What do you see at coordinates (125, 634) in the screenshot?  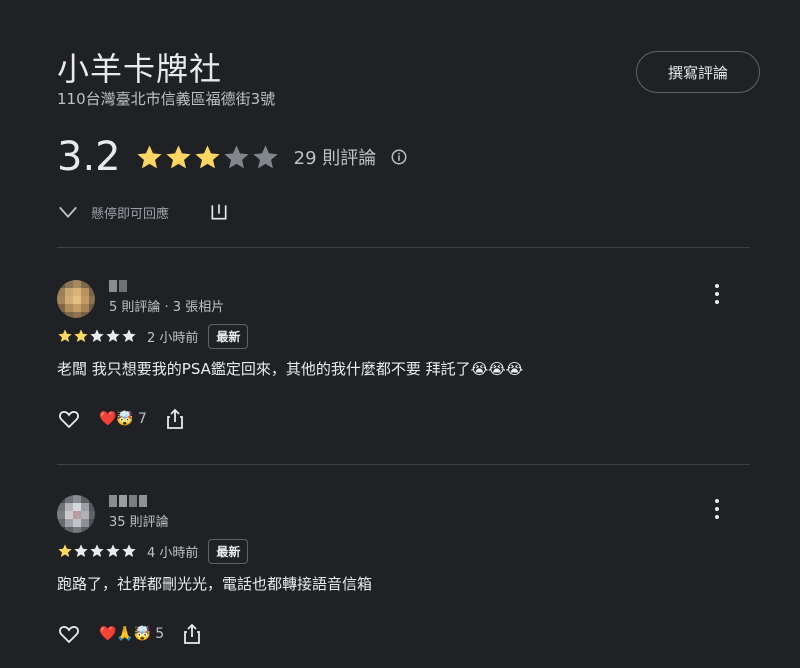 I see `reaction-emojis: ❤️🙏🤯` at bounding box center [125, 634].